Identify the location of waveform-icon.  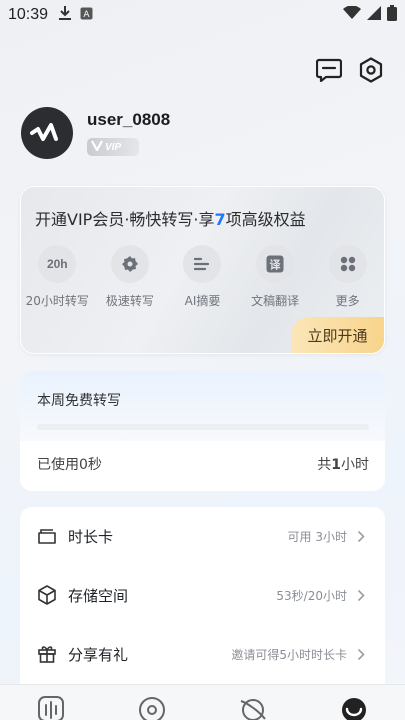
(51, 707).